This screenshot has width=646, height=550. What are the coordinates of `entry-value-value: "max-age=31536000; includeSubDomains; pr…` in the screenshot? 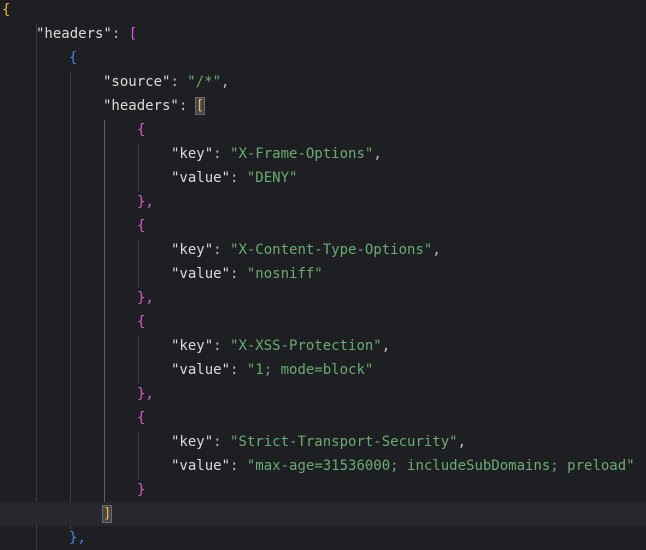 It's located at (440, 466).